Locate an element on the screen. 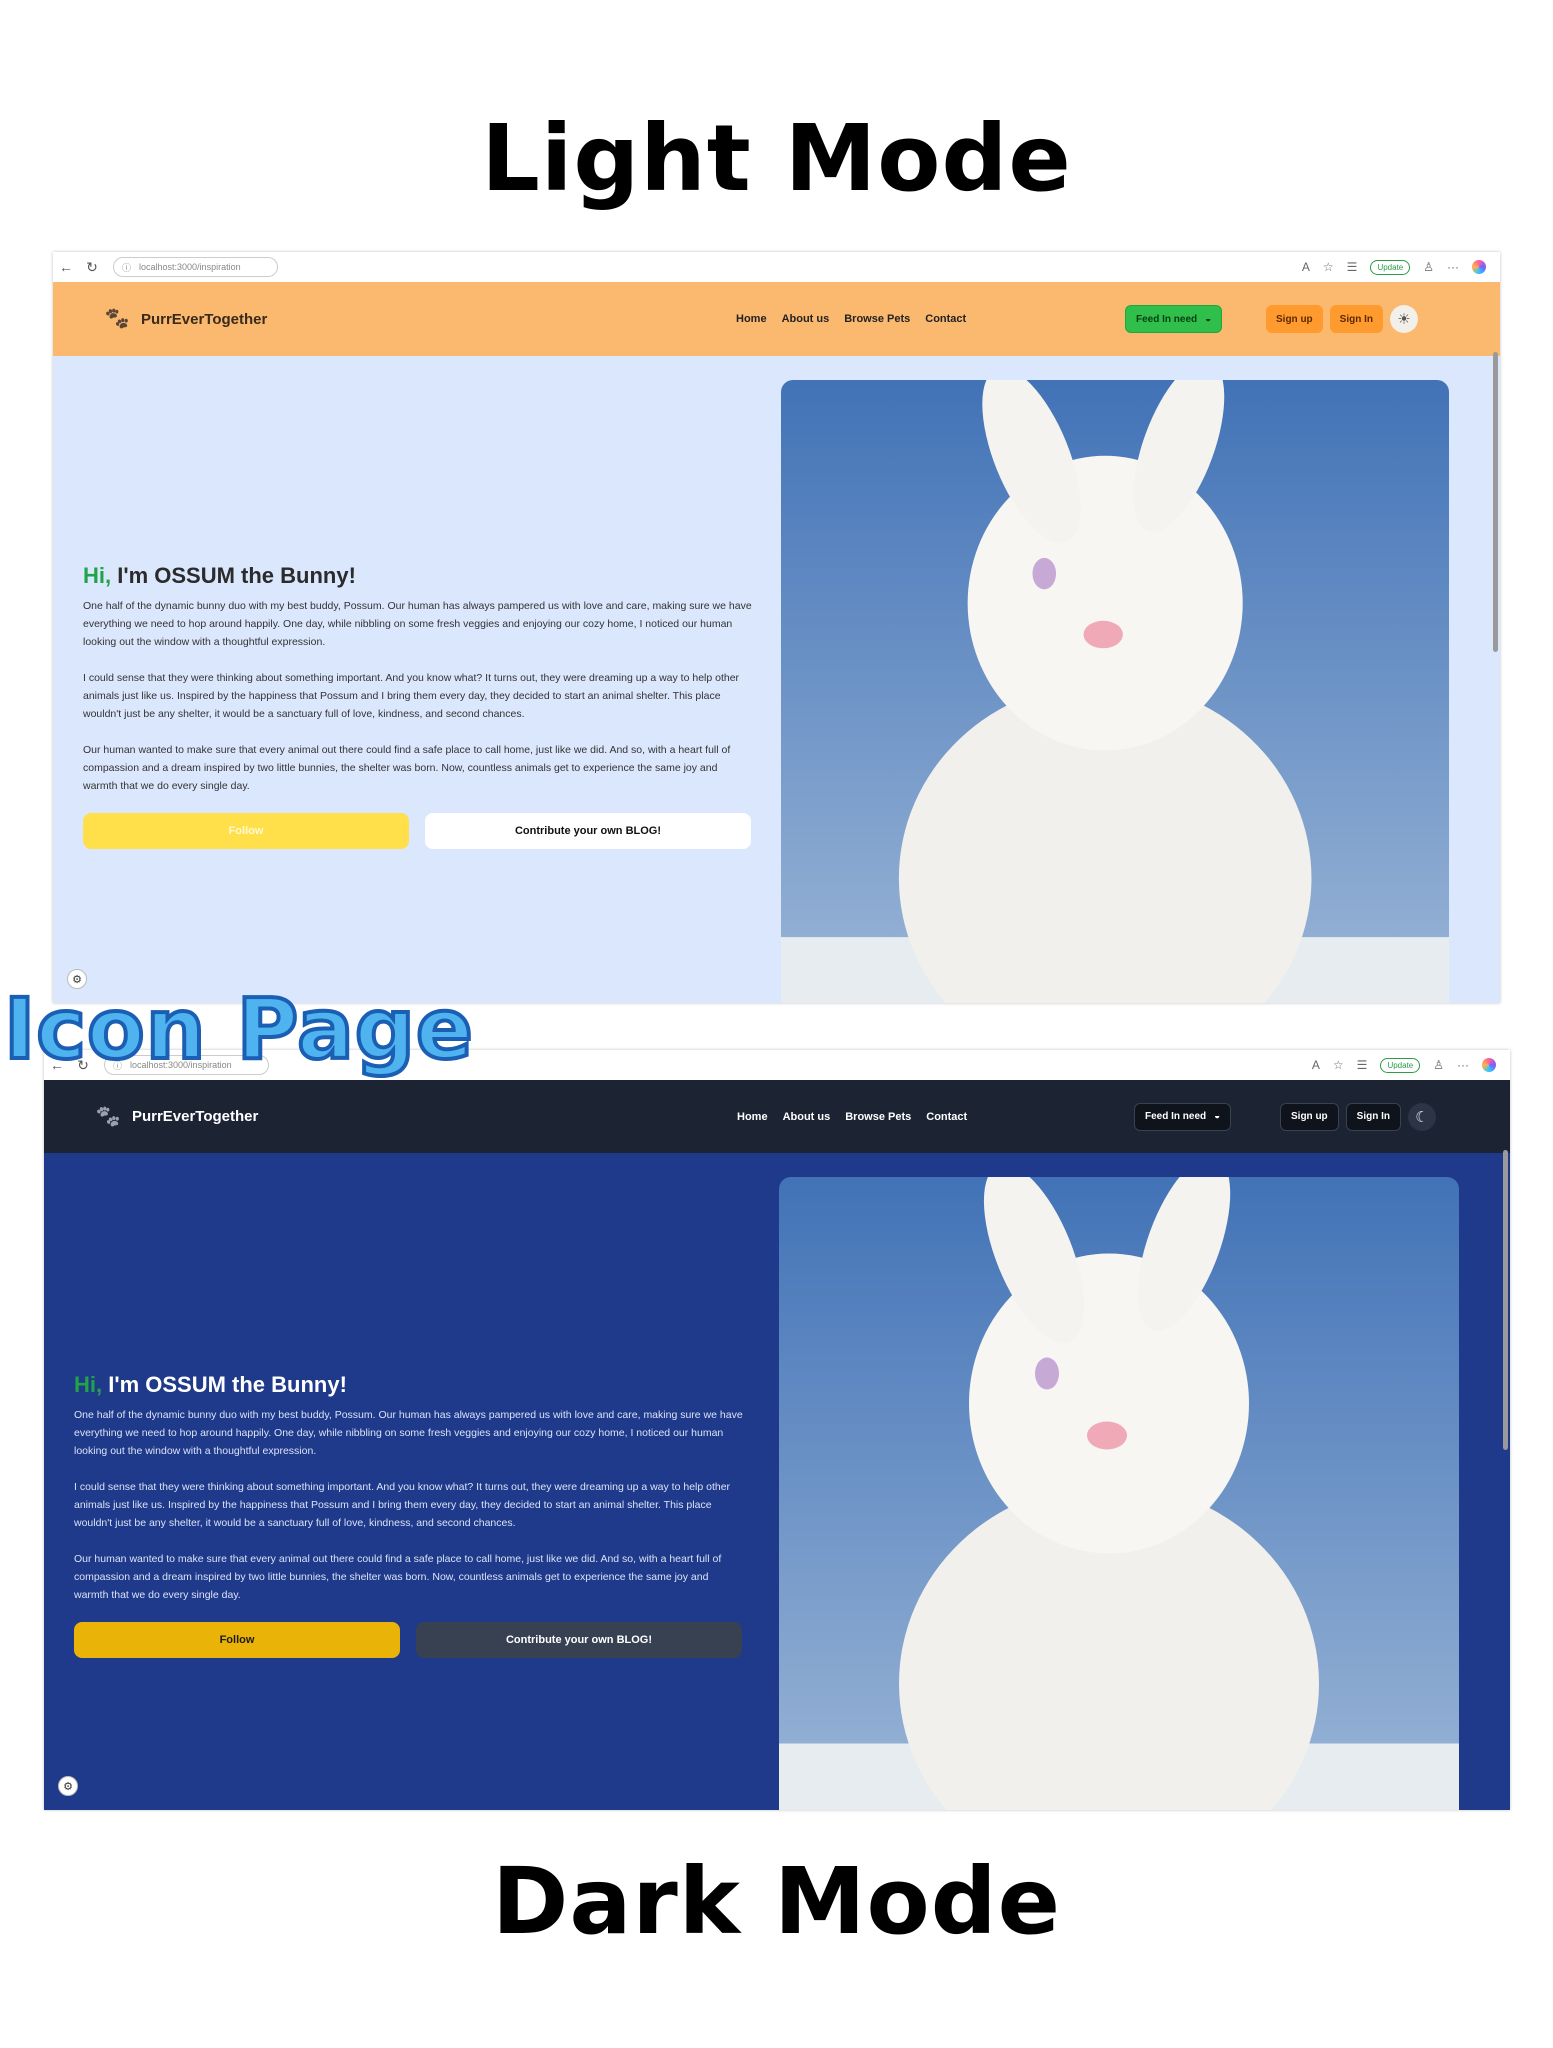 This screenshot has width=1553, height=2048. address-bar: ⓘ localhost:3000/inspiration is located at coordinates (195, 267).